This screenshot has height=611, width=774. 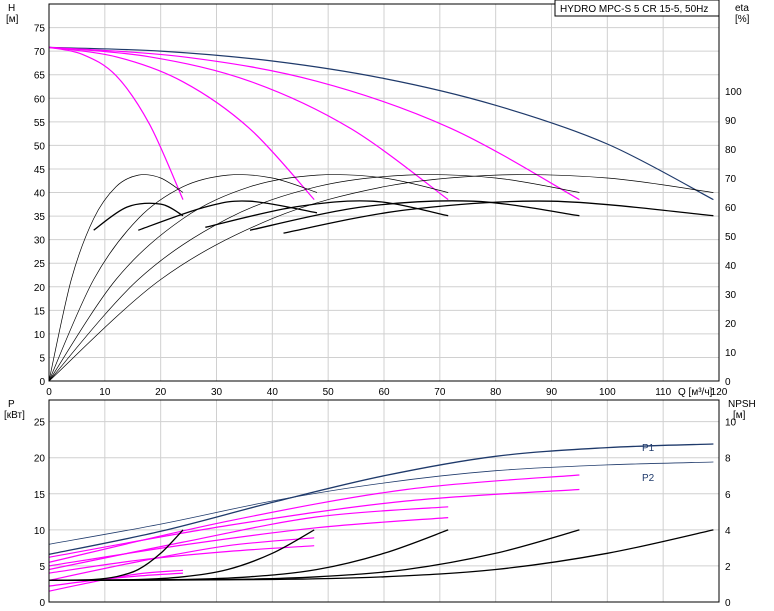 What do you see at coordinates (742, 404) in the screenshot?
I see `bottom-right-axis-title: NPSH` at bounding box center [742, 404].